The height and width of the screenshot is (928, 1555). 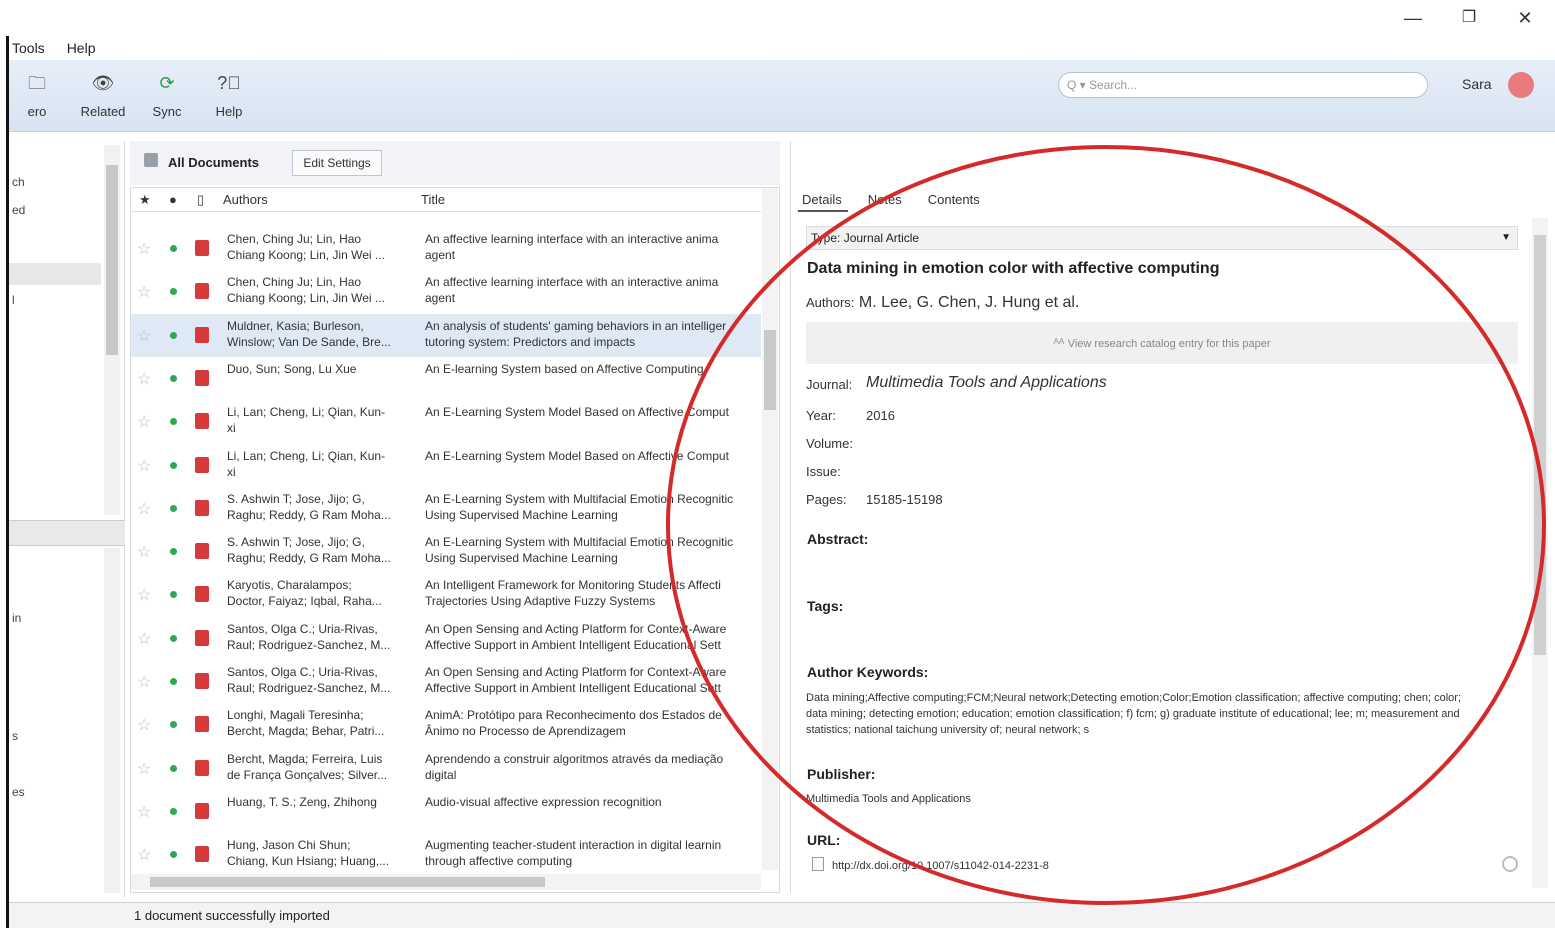 What do you see at coordinates (167, 93) in the screenshot?
I see `sync-button: ⟳ Sync` at bounding box center [167, 93].